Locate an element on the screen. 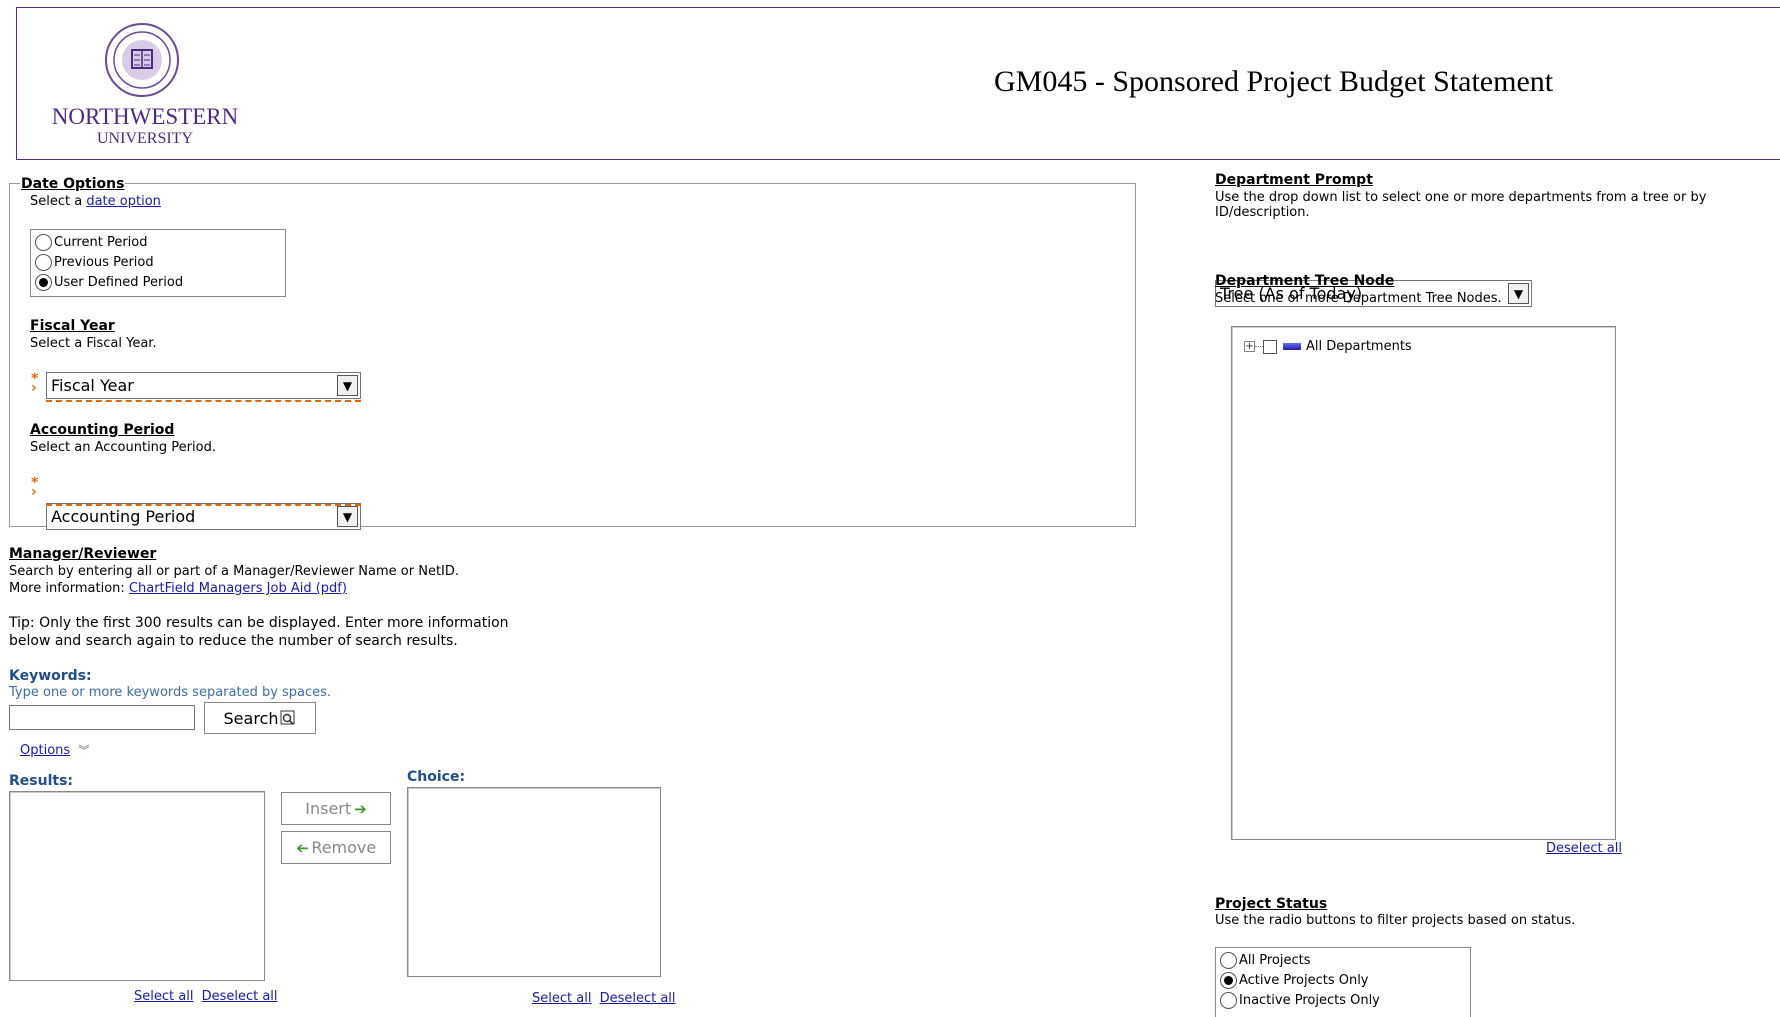 Image resolution: width=1780 pixels, height=1017 pixels. search-button: Search is located at coordinates (260, 718).